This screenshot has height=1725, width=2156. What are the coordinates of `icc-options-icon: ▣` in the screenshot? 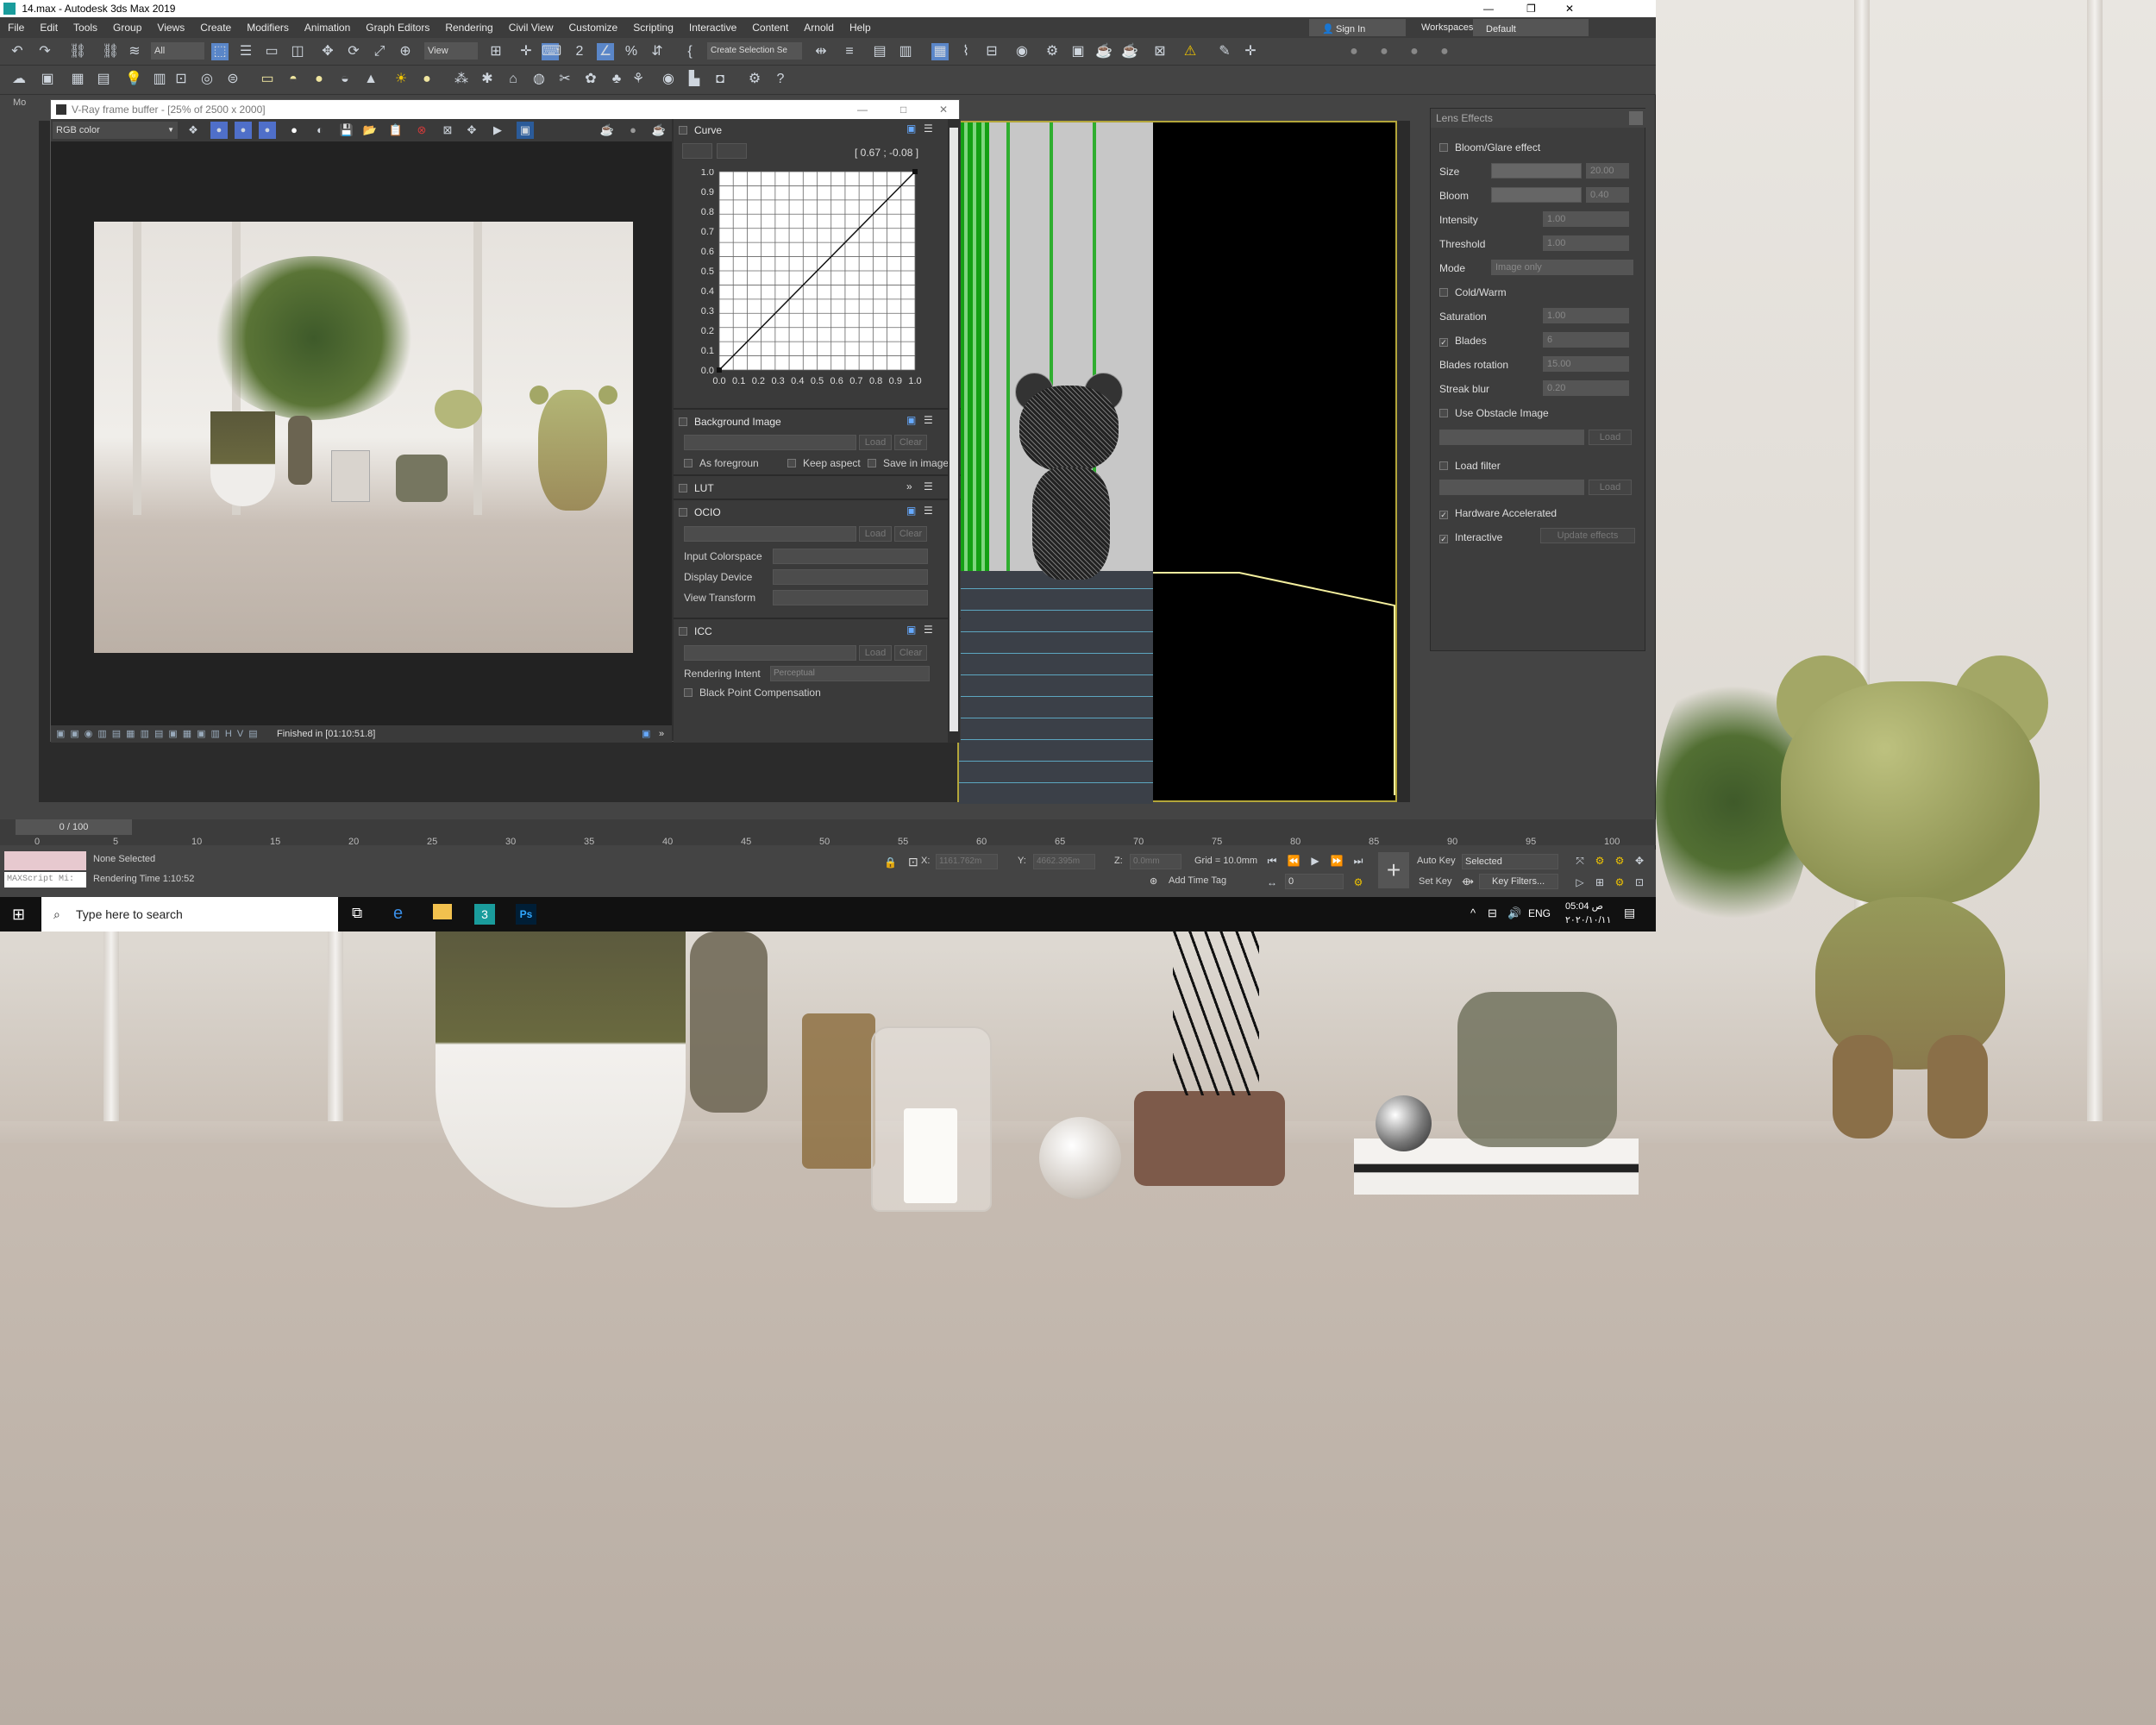 It's located at (911, 630).